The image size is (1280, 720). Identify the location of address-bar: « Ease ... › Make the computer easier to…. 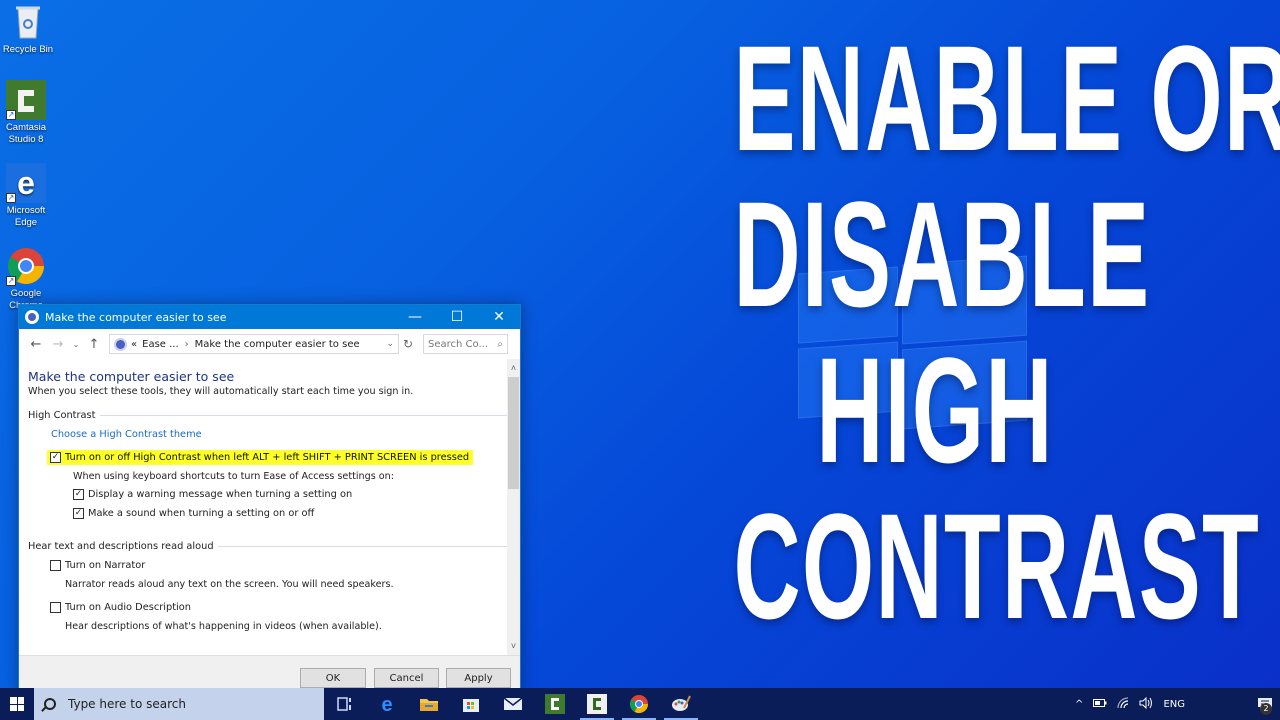
(254, 344).